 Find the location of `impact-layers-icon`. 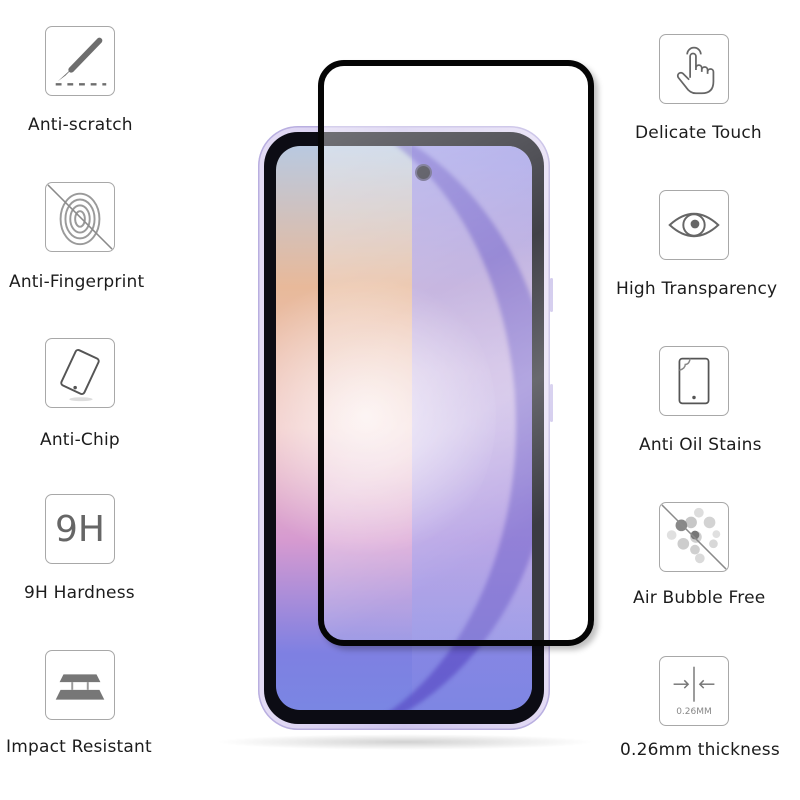

impact-layers-icon is located at coordinates (80, 685).